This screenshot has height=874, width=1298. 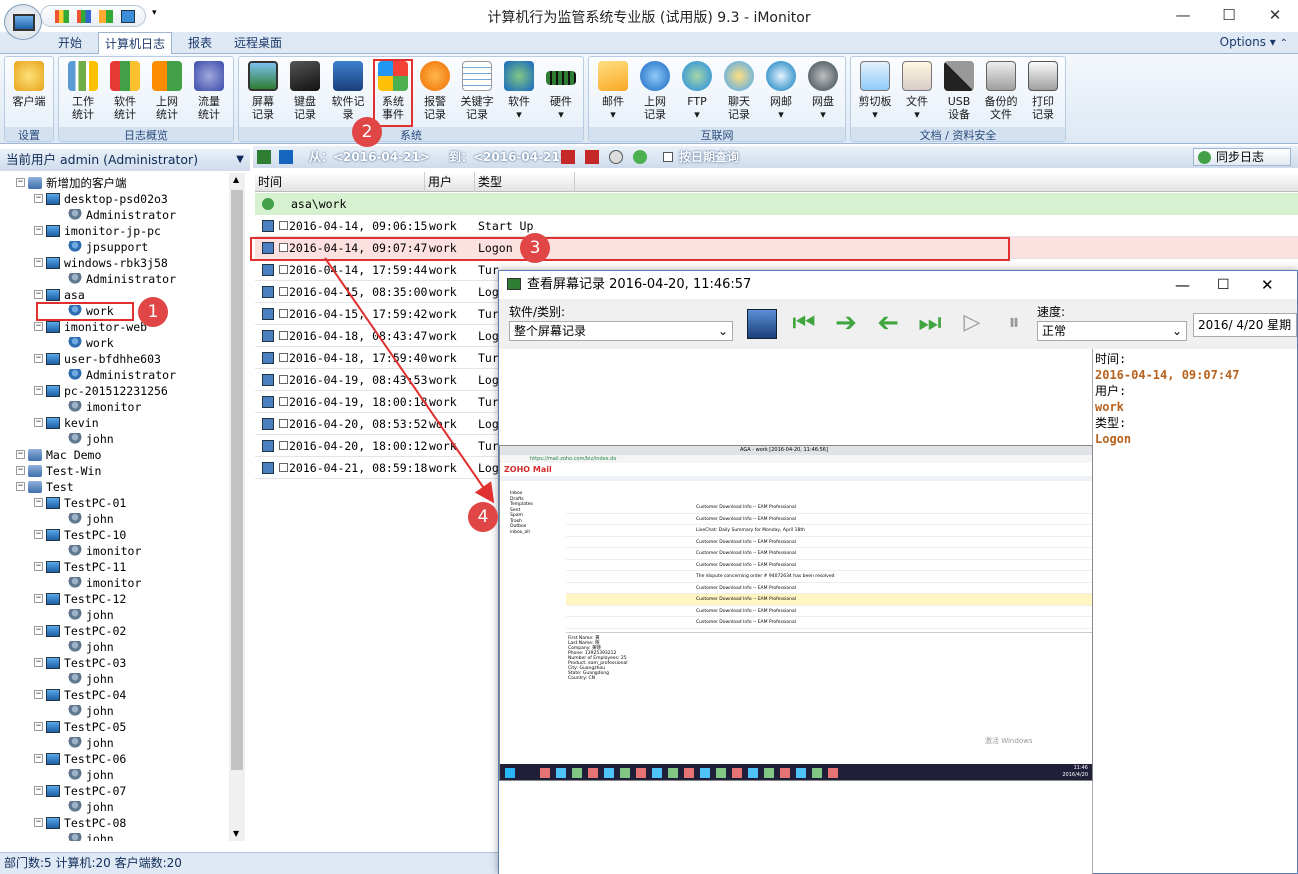 What do you see at coordinates (435, 91) in the screenshot?
I see `alert-record-button: 报警 记录` at bounding box center [435, 91].